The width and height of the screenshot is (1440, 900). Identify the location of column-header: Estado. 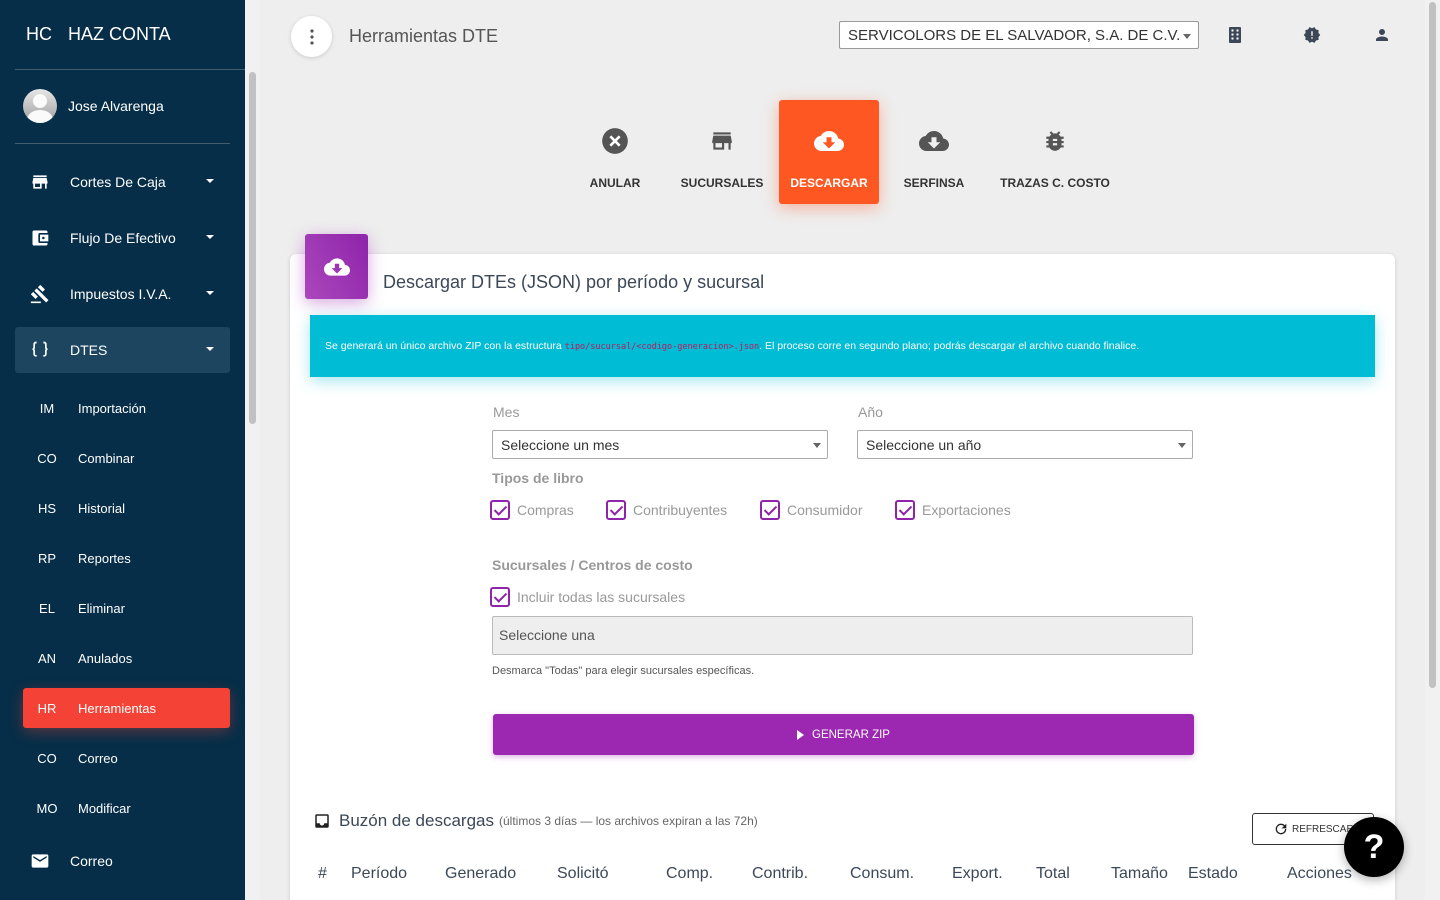
(1213, 873).